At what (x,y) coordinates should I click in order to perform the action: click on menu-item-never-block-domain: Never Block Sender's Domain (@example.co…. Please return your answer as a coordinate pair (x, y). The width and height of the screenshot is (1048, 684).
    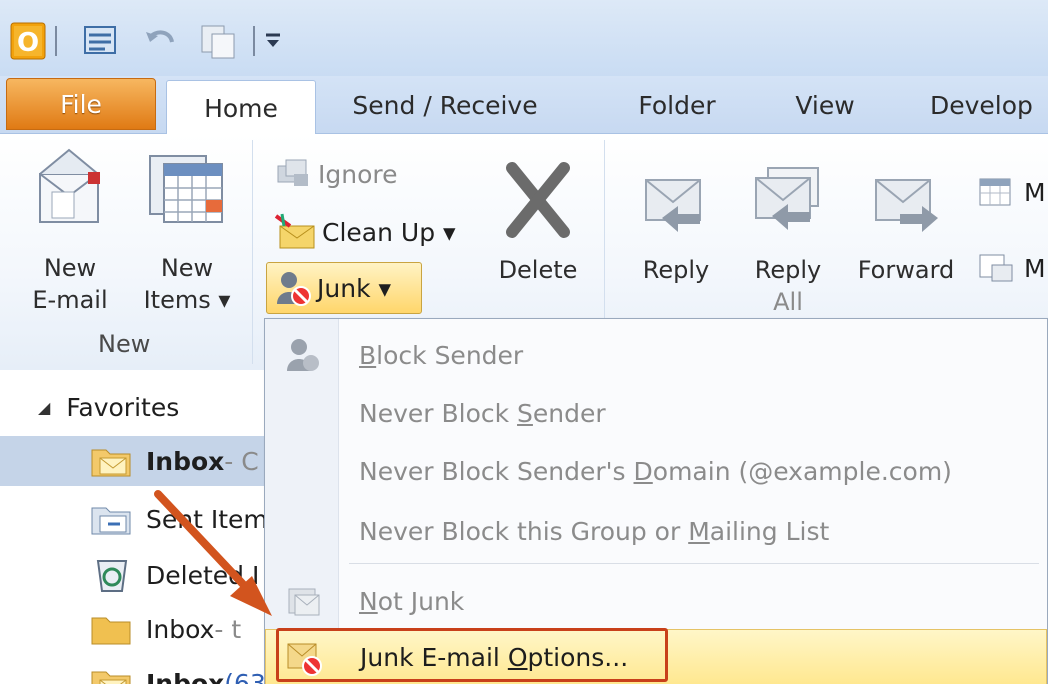
    Looking at the image, I should click on (656, 471).